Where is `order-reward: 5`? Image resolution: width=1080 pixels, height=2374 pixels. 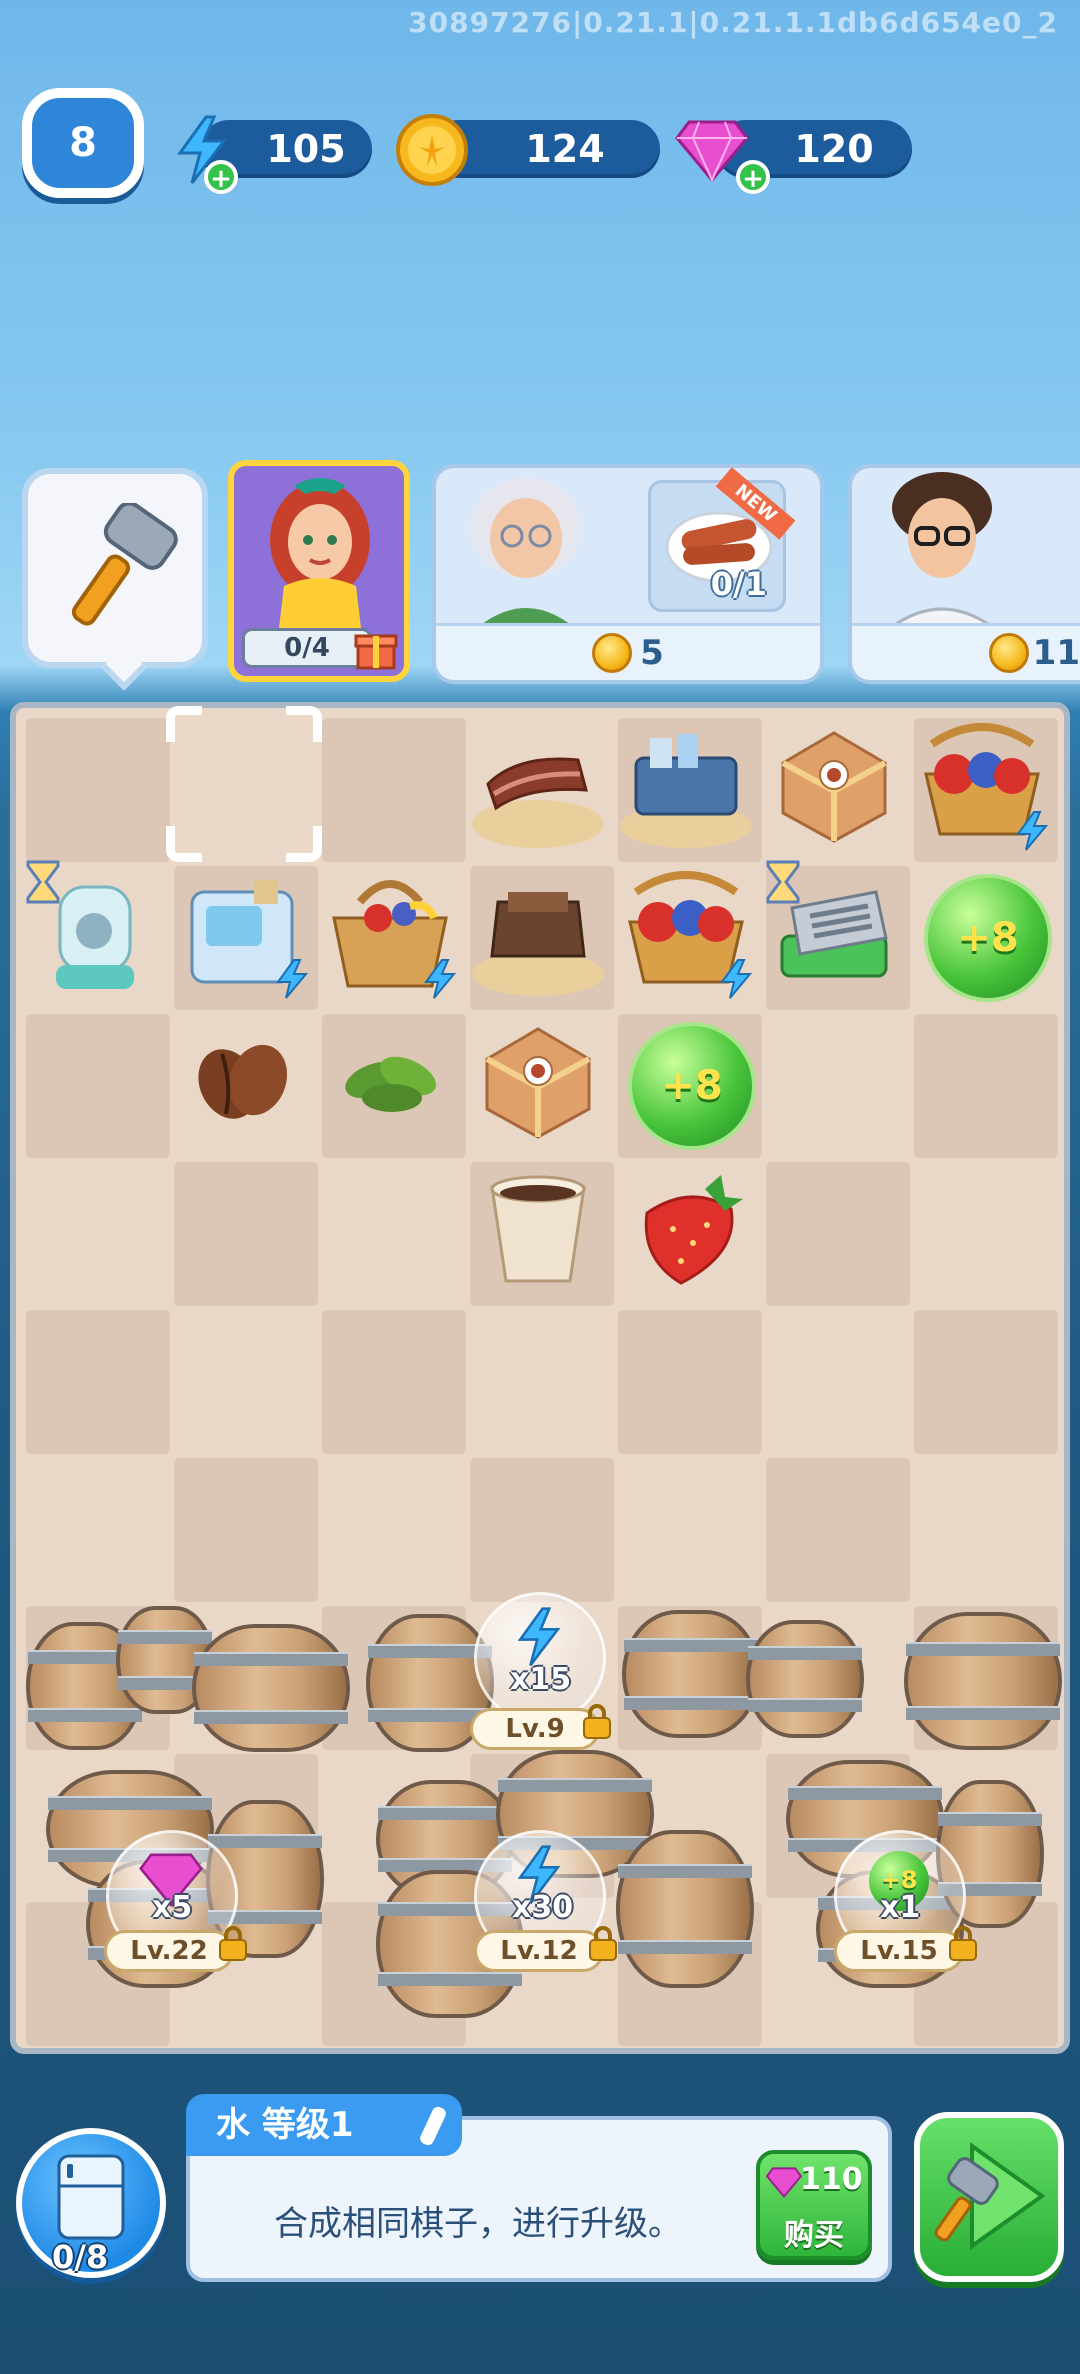
order-reward: 5 is located at coordinates (628, 651).